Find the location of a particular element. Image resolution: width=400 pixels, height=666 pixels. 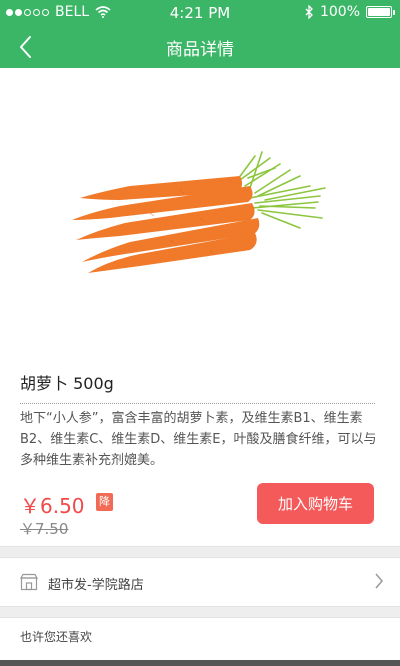

divider is located at coordinates (197, 403).